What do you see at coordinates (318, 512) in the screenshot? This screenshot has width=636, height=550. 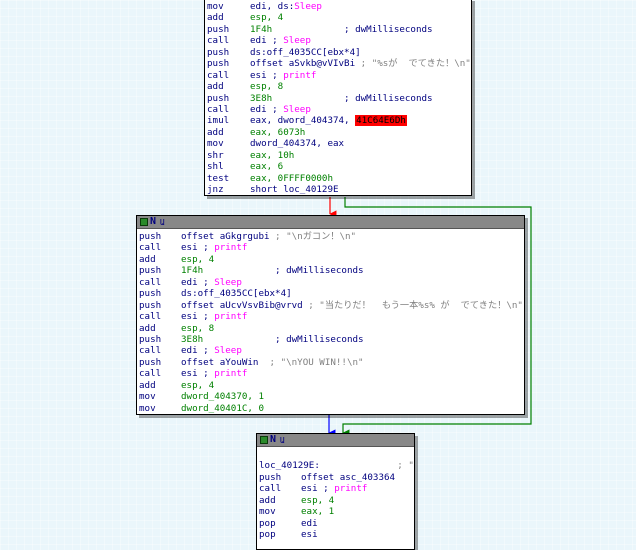 I see `operand: eax, 1` at bounding box center [318, 512].